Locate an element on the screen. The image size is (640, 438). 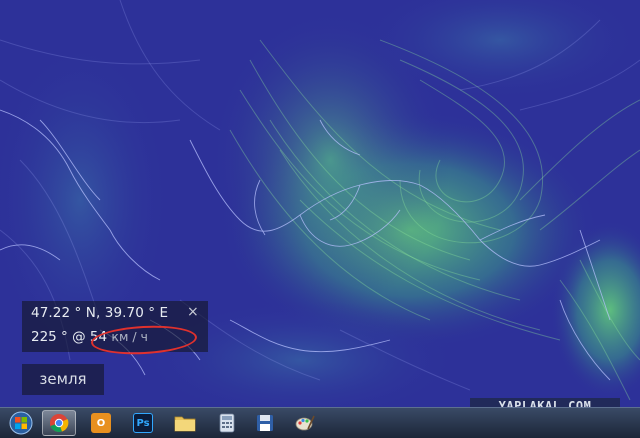
paint-icon is located at coordinates (305, 423).